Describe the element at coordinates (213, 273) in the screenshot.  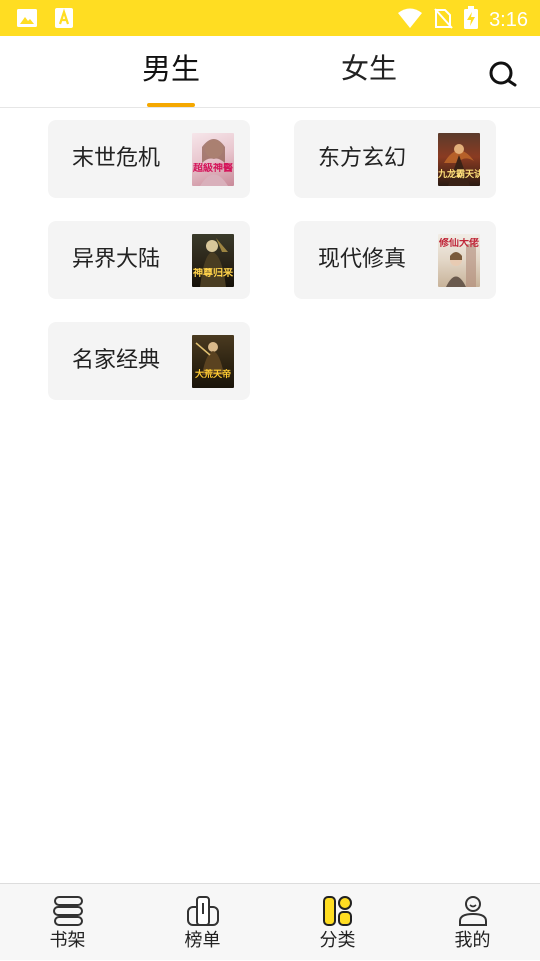
I see `cover-title: 神尊归来` at that location.